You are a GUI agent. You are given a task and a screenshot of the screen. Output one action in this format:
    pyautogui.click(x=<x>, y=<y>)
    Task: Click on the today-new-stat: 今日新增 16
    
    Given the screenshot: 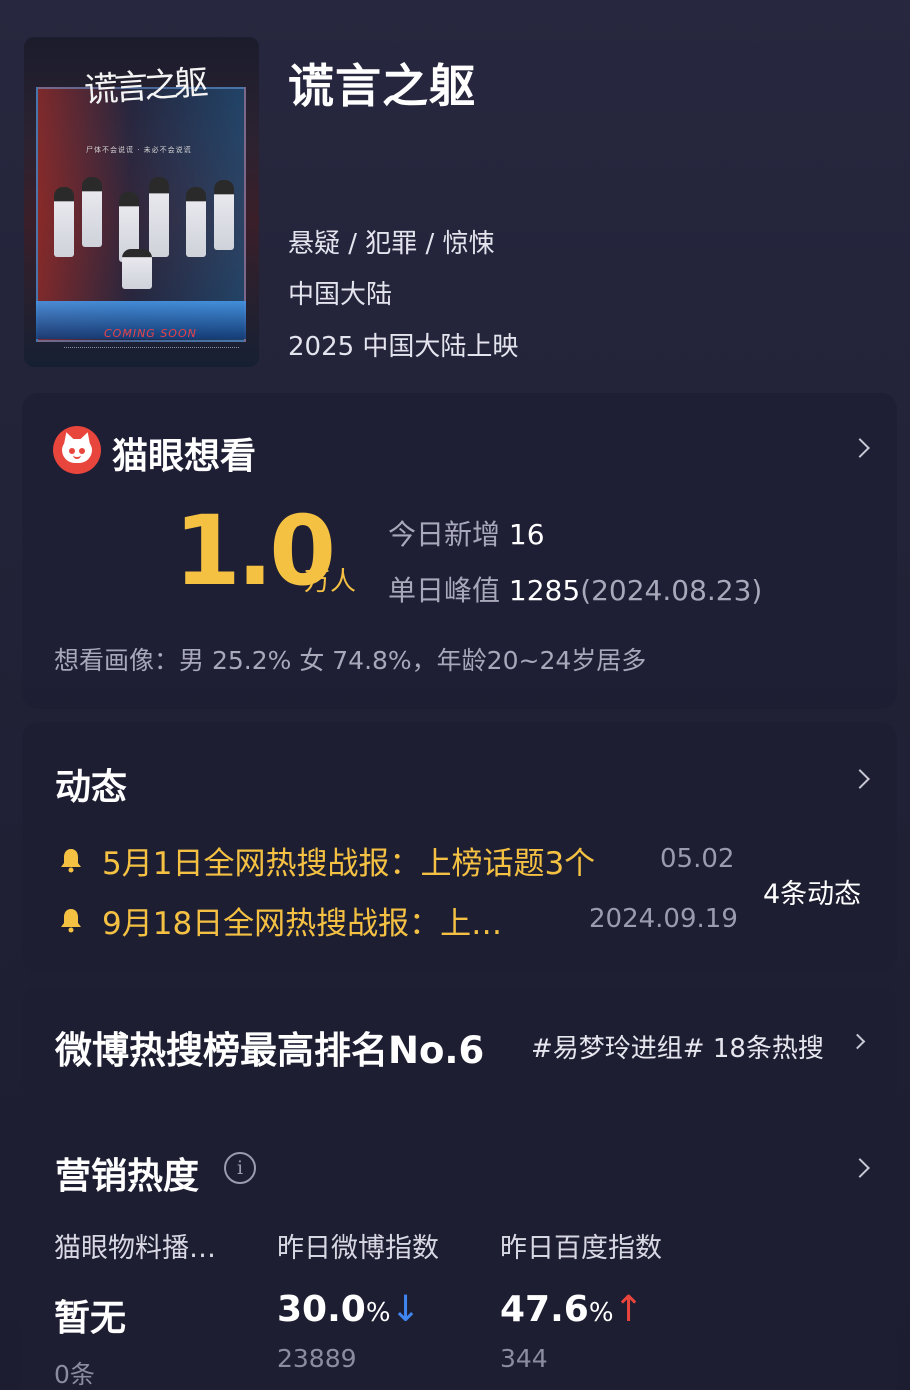 What is the action you would take?
    pyautogui.click(x=466, y=533)
    